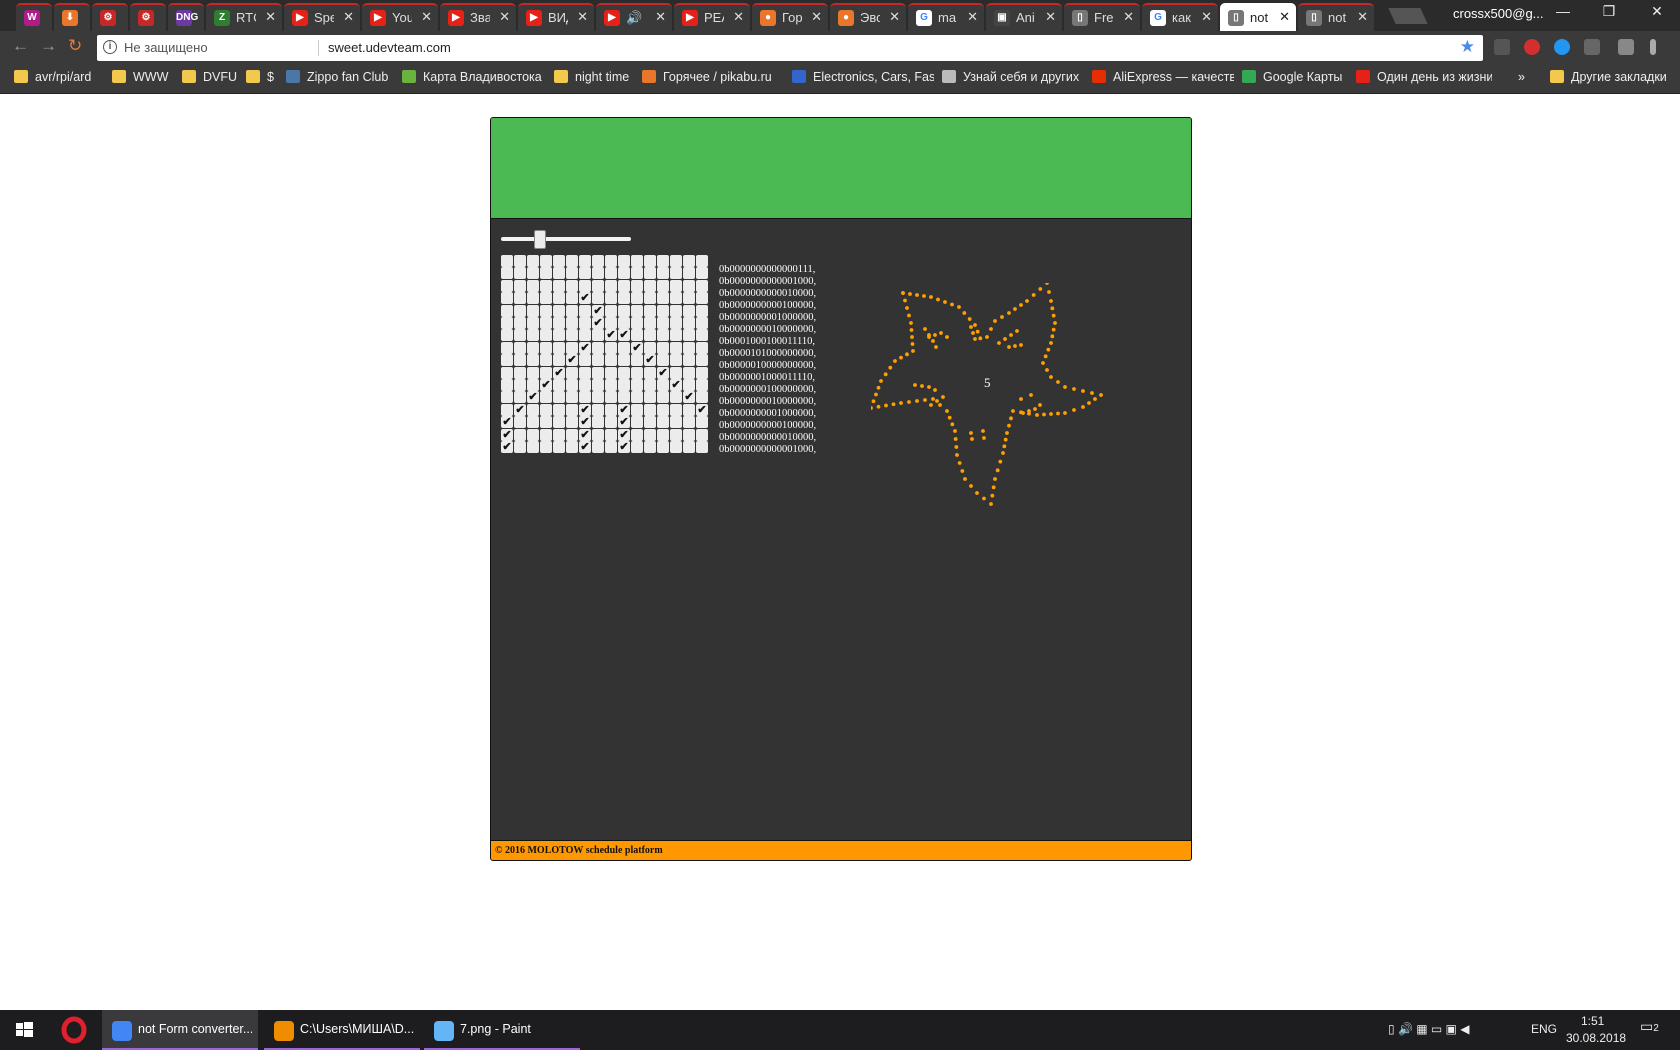 Image resolution: width=1680 pixels, height=1055 pixels. What do you see at coordinates (868, 17) in the screenshot?
I see `tab: ● Эво ✕` at bounding box center [868, 17].